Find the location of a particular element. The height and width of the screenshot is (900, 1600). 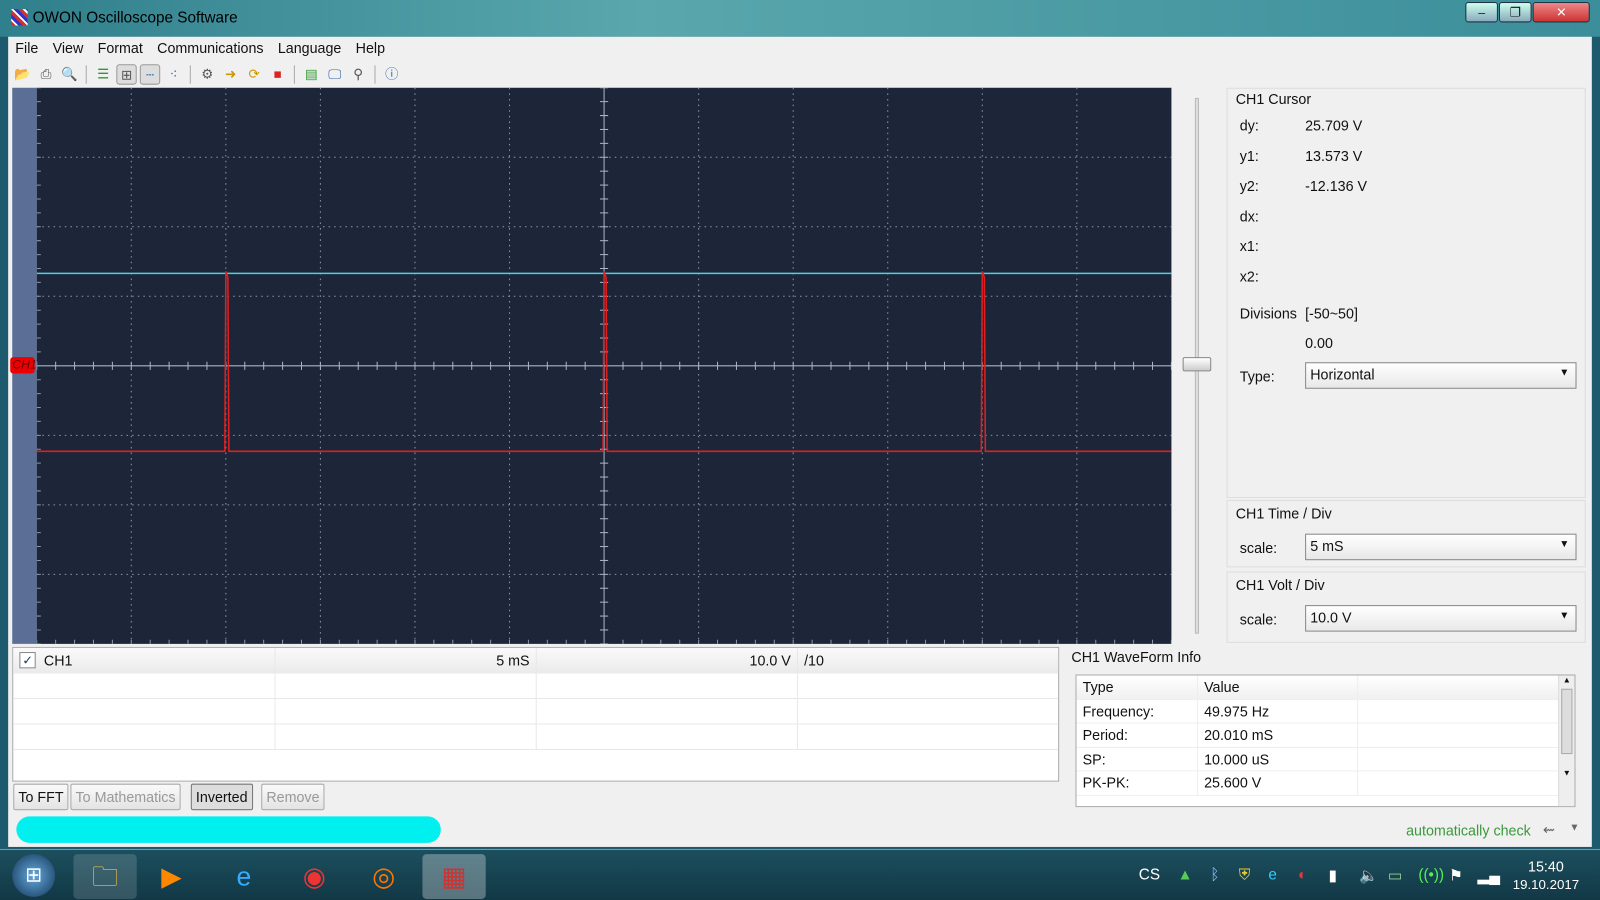

ch1-checkbox: ✓ is located at coordinates (27, 660).